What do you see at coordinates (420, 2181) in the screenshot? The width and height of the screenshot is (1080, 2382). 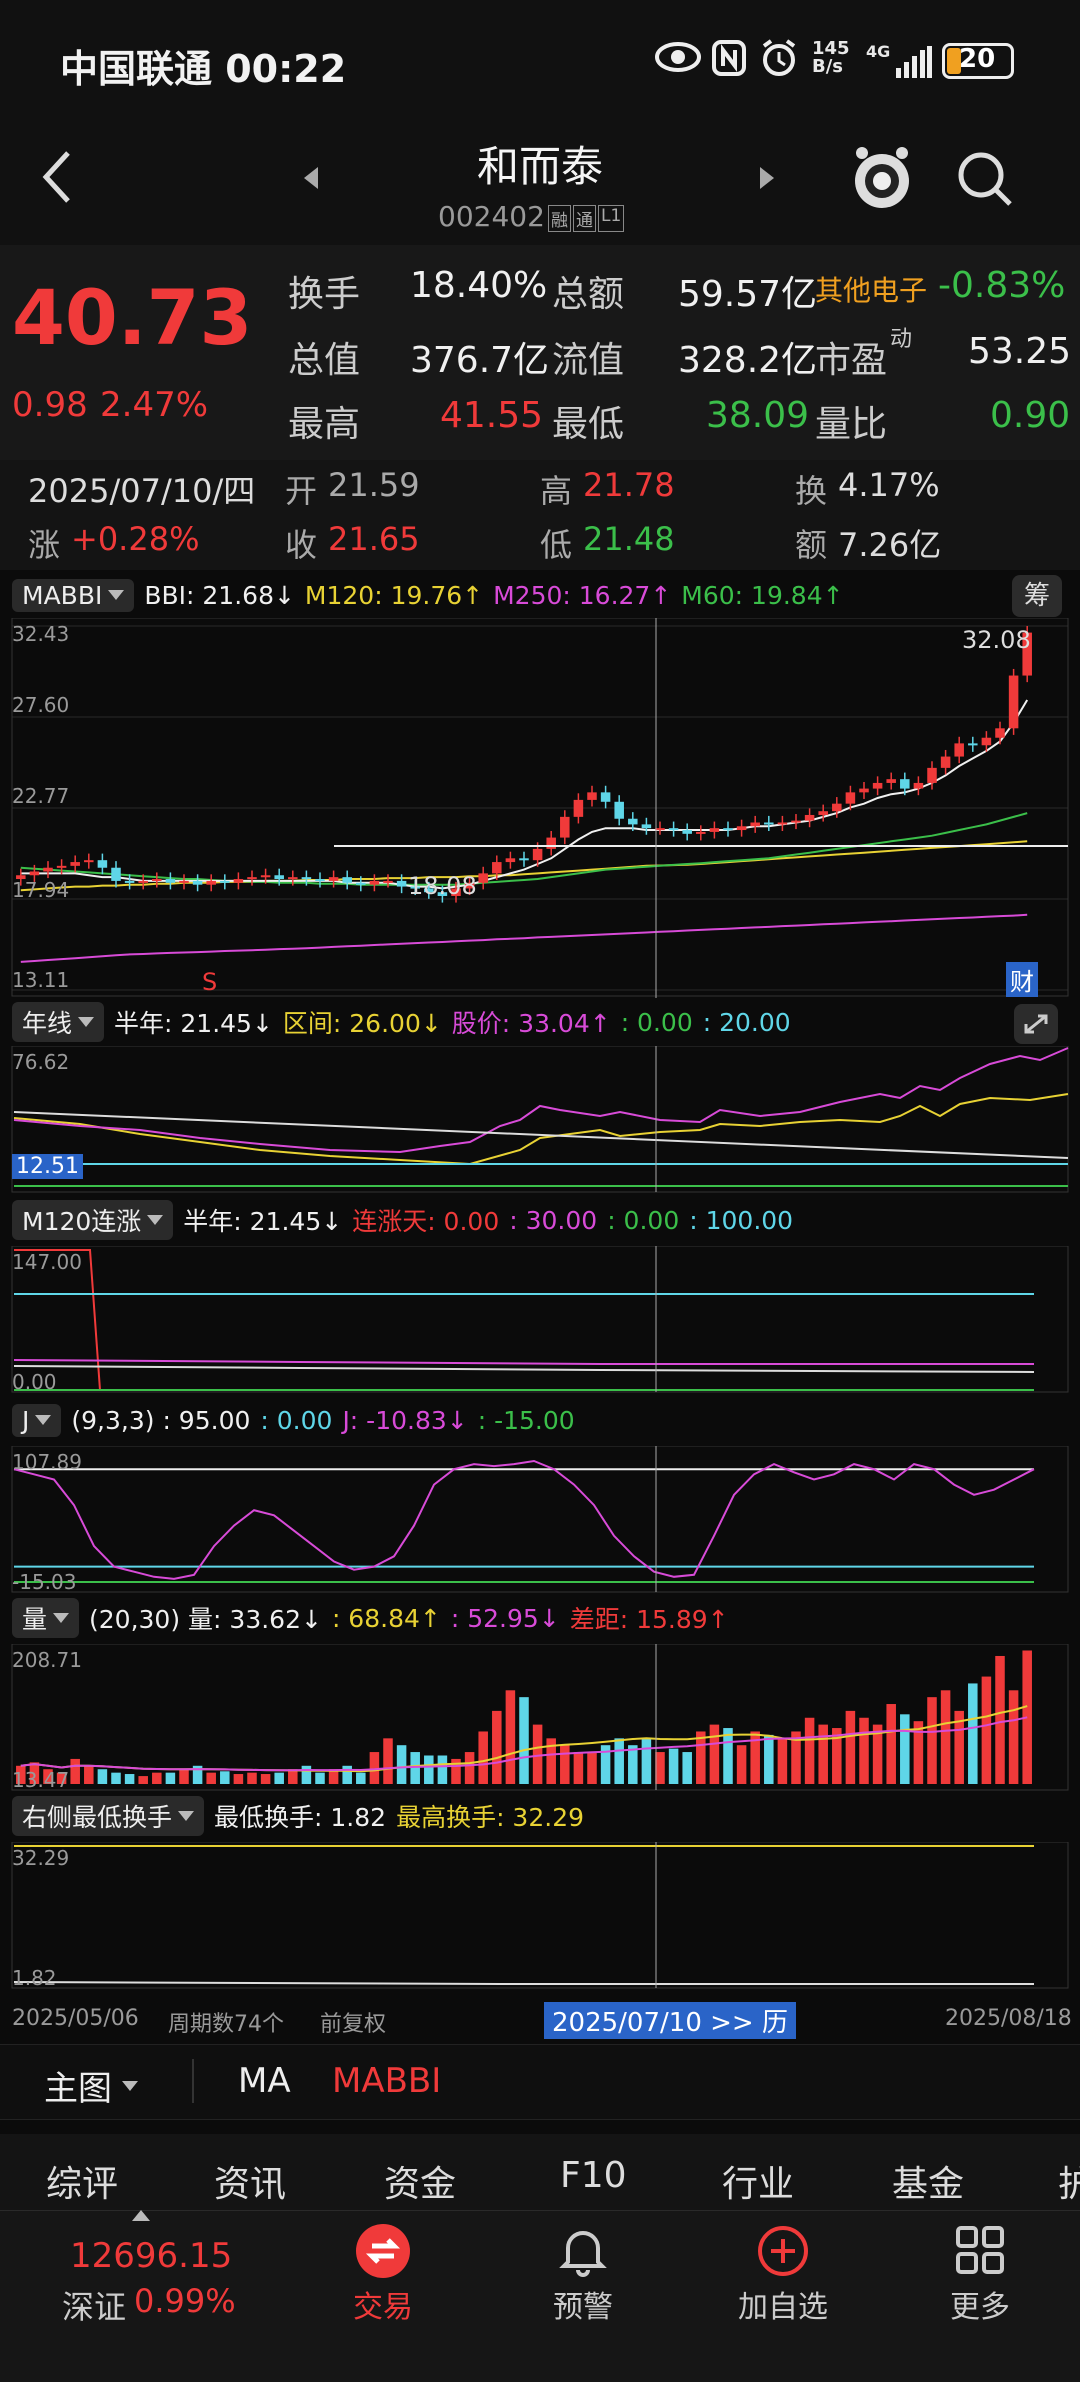 I see `tab-funds: 资金` at bounding box center [420, 2181].